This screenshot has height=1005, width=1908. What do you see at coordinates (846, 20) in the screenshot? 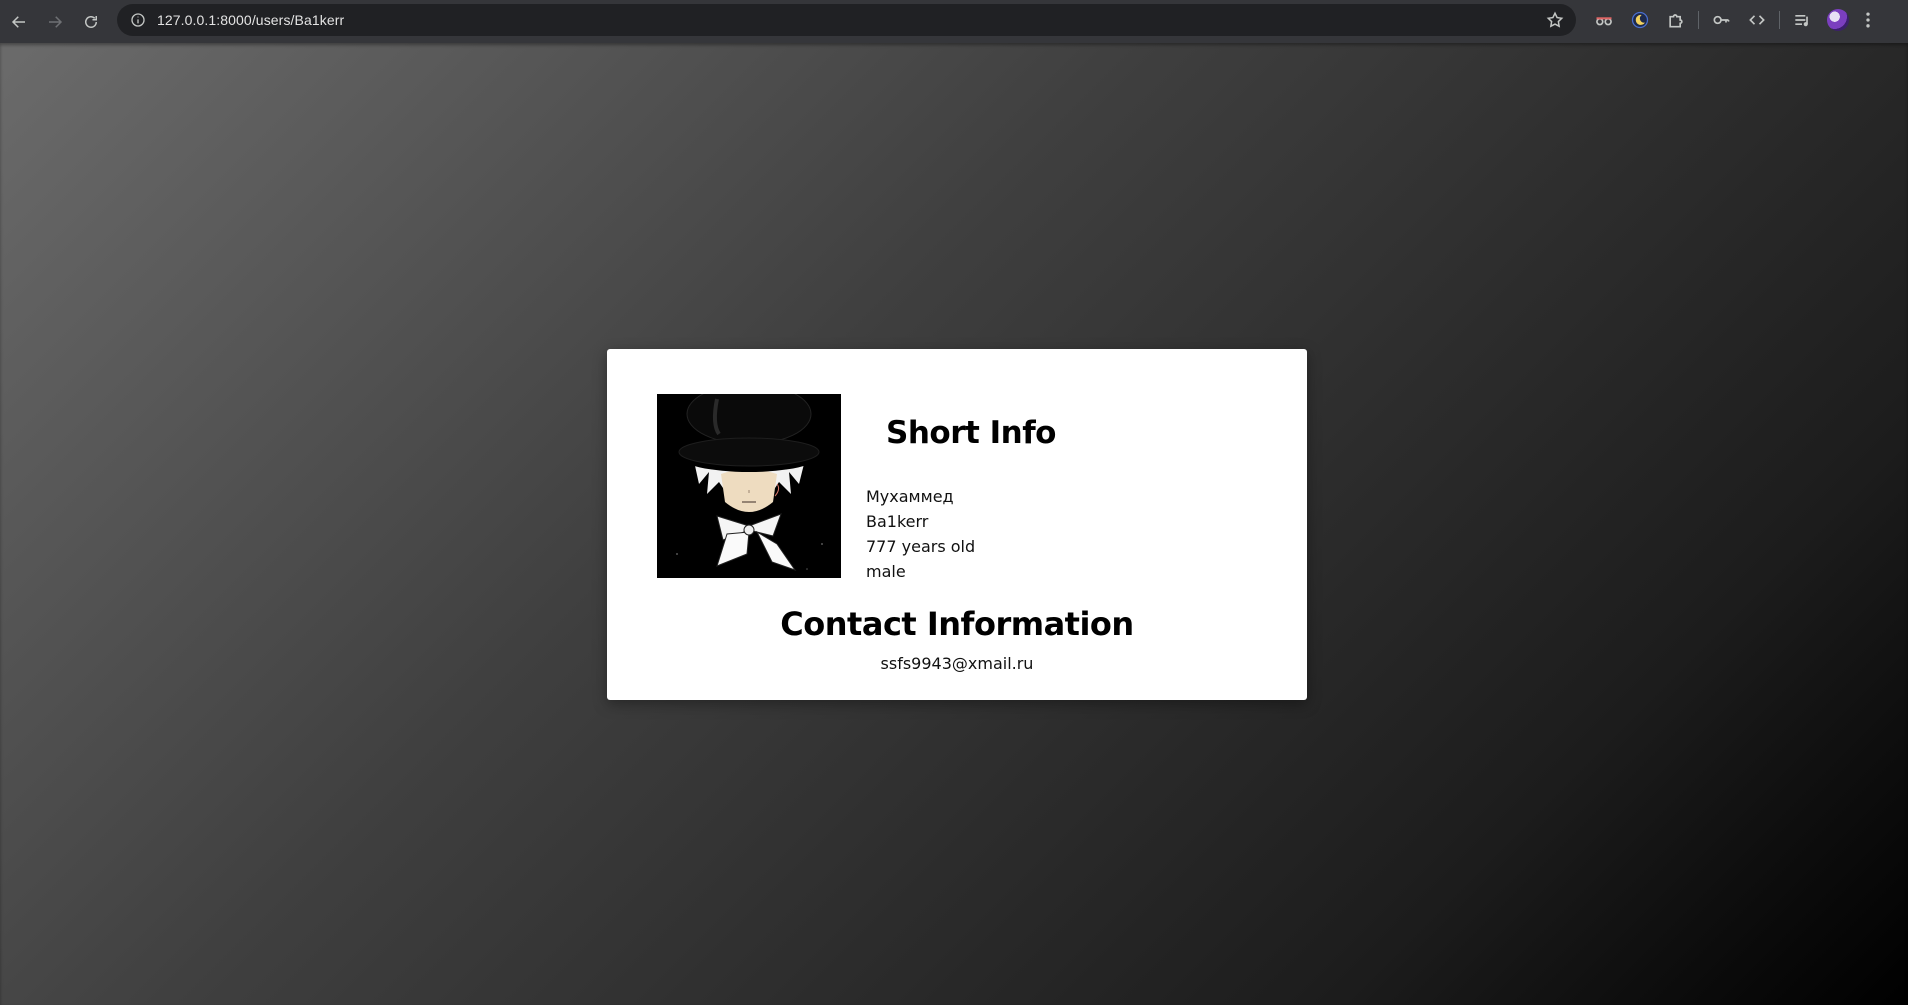
I see `address-bar: 127.0.0.1:8000/users/Ba1kerr` at bounding box center [846, 20].